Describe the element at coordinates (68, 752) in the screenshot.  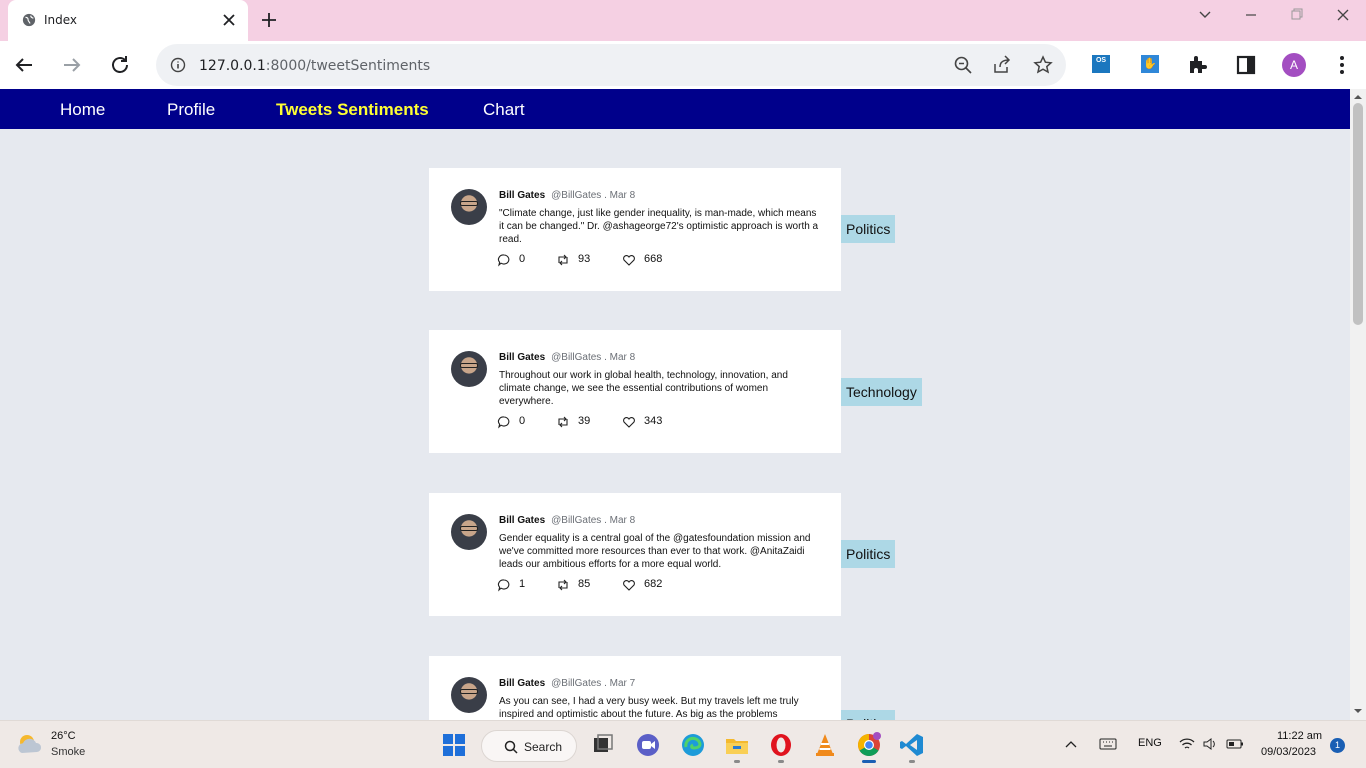
I see `weather-description: Smoke` at that location.